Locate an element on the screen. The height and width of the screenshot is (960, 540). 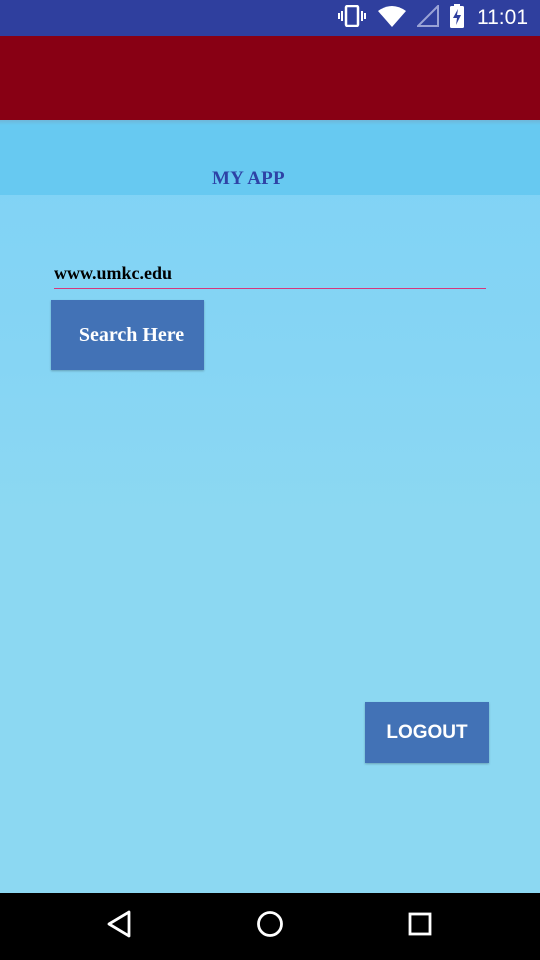
recents-button is located at coordinates (420, 926).